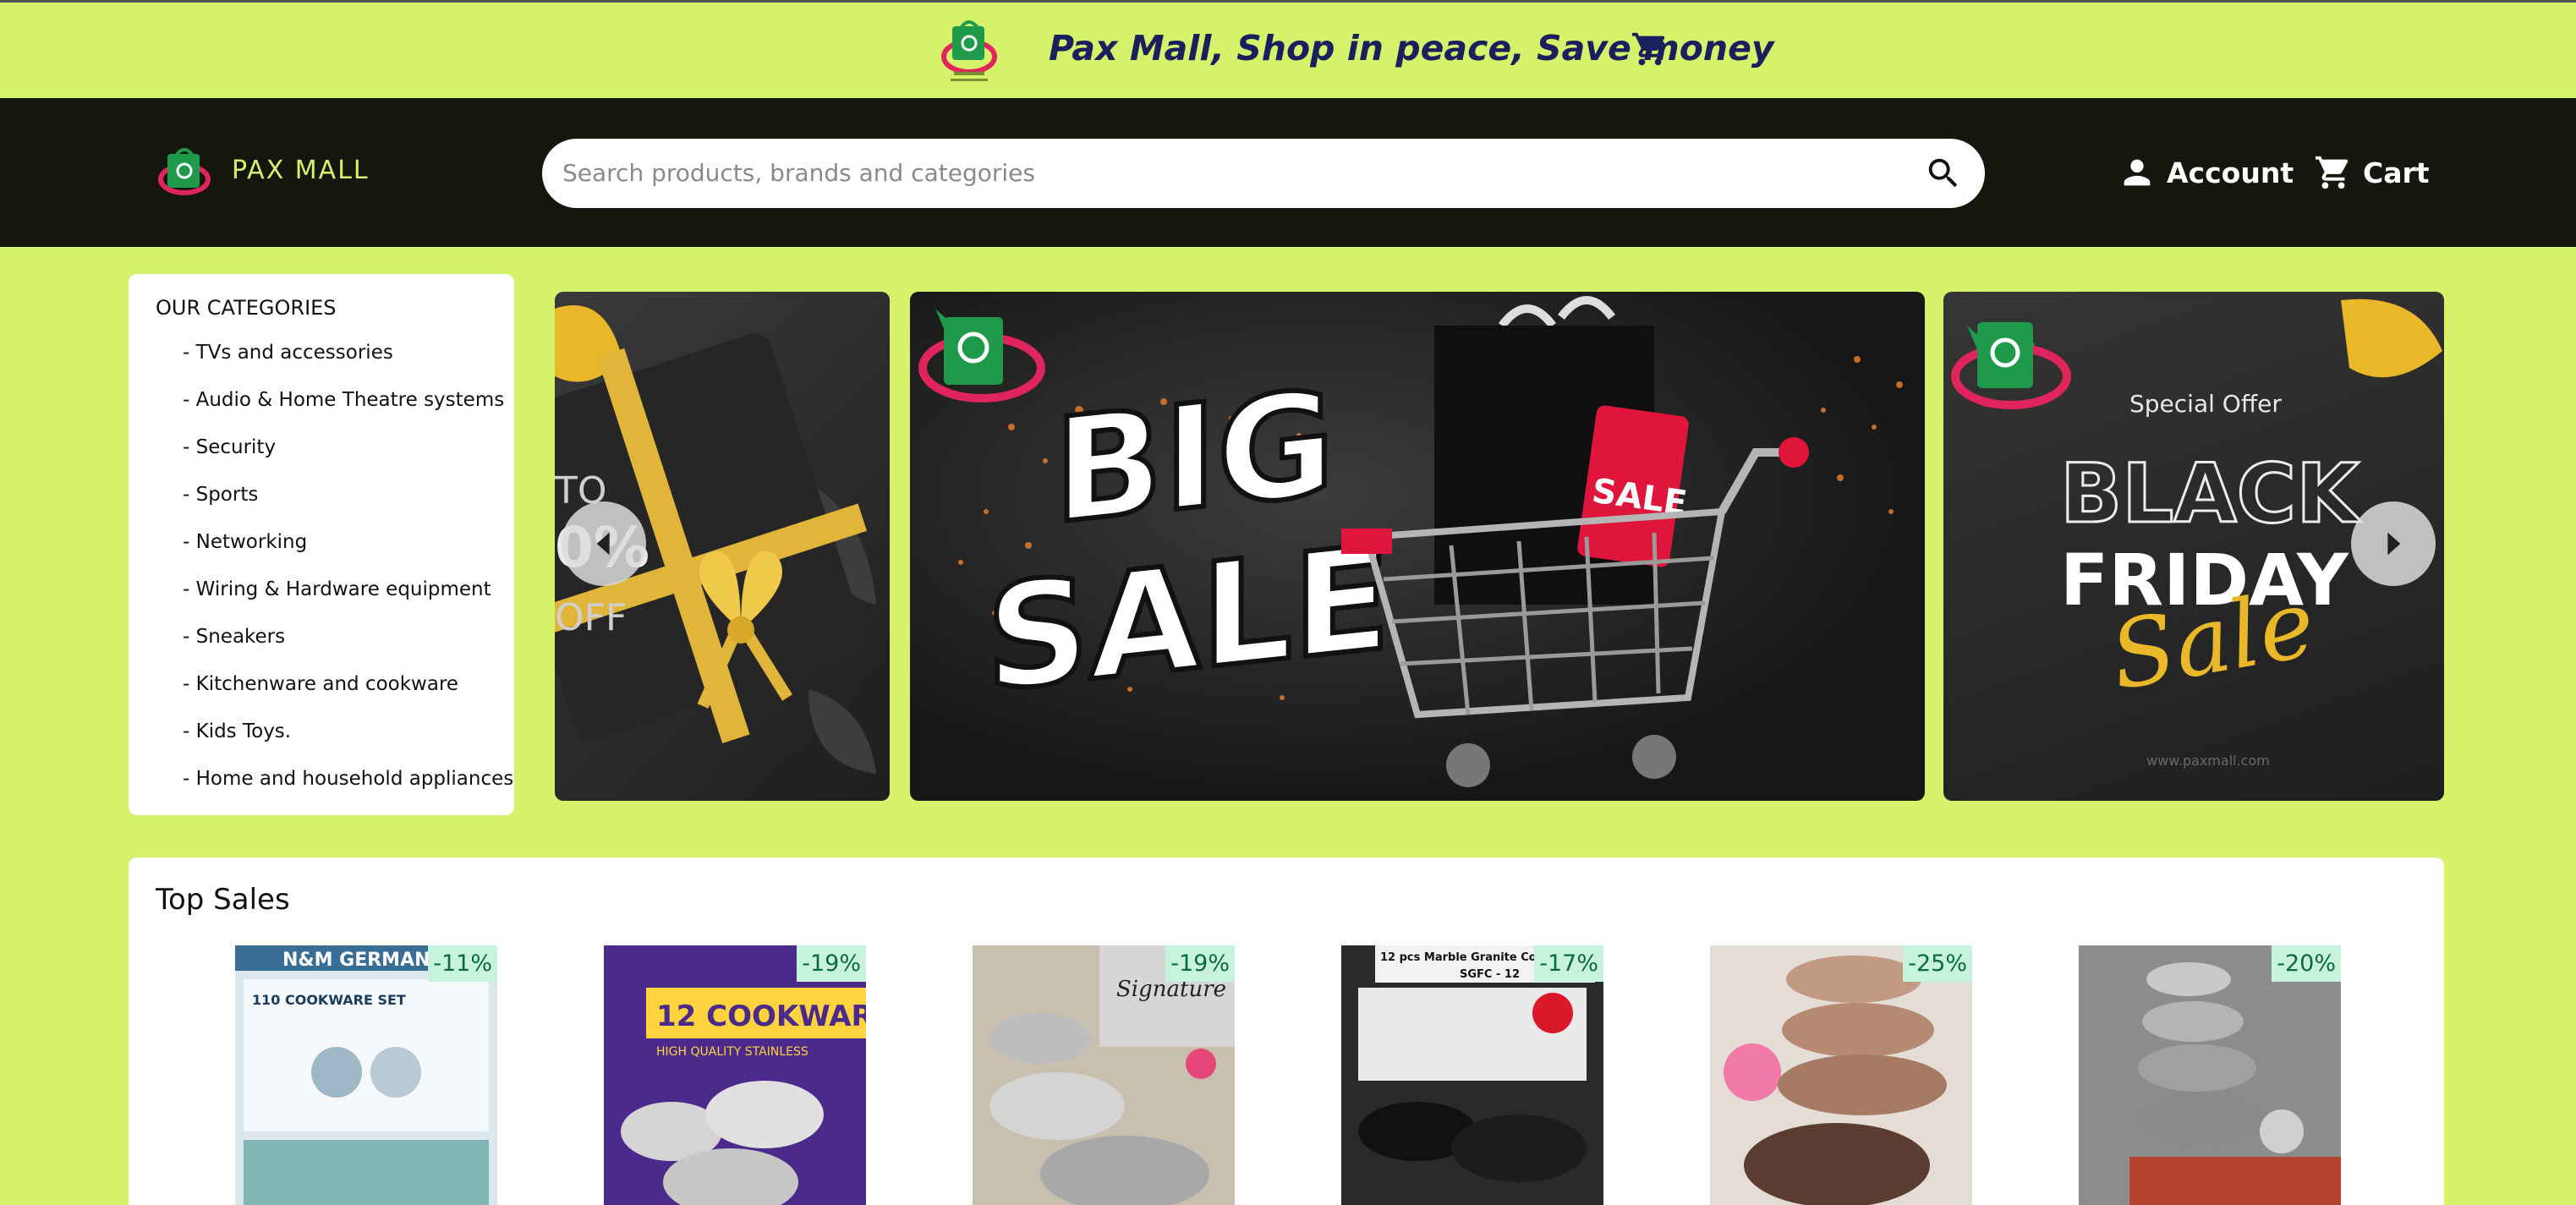  Describe the element at coordinates (348, 598) in the screenshot. I see `category-item: - Wiring & Hardware equipment` at that location.